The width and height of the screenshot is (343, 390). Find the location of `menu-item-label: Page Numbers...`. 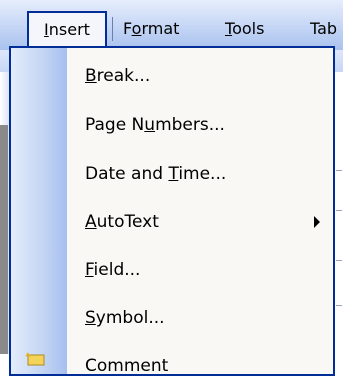

menu-item-label: Page Numbers... is located at coordinates (155, 125).